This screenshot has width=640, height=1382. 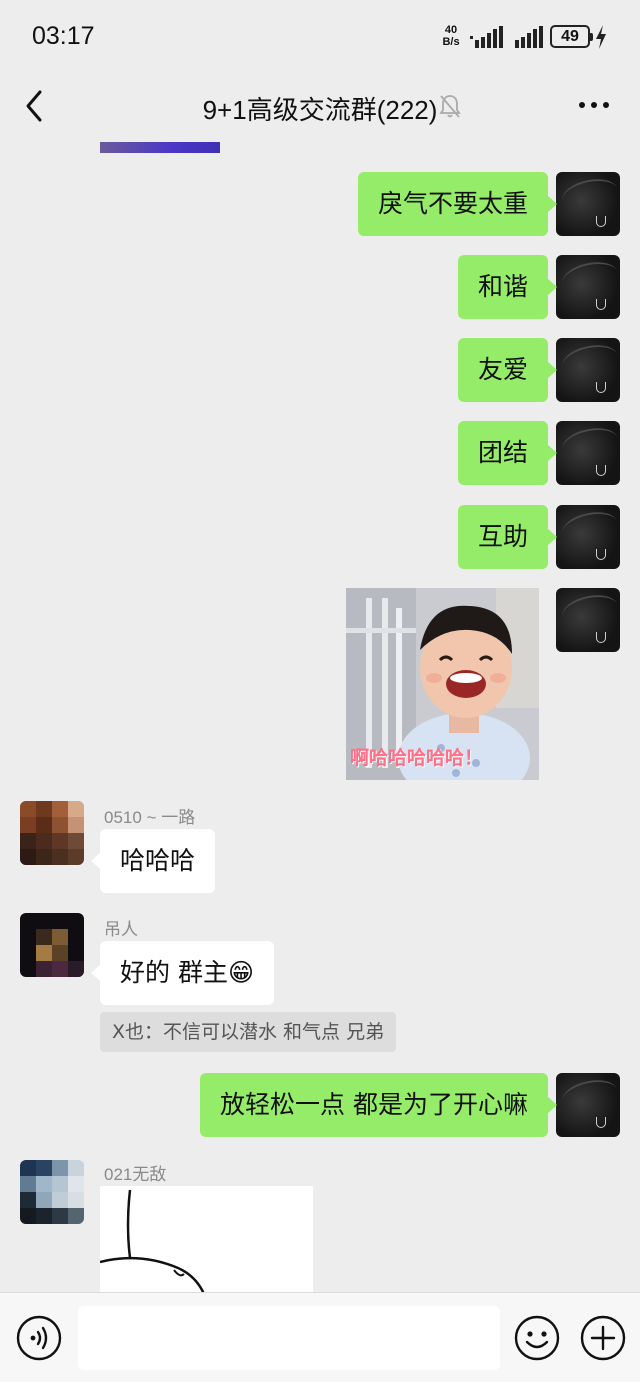 What do you see at coordinates (150, 817) in the screenshot?
I see `sender-name: 0510 ~ 一路` at bounding box center [150, 817].